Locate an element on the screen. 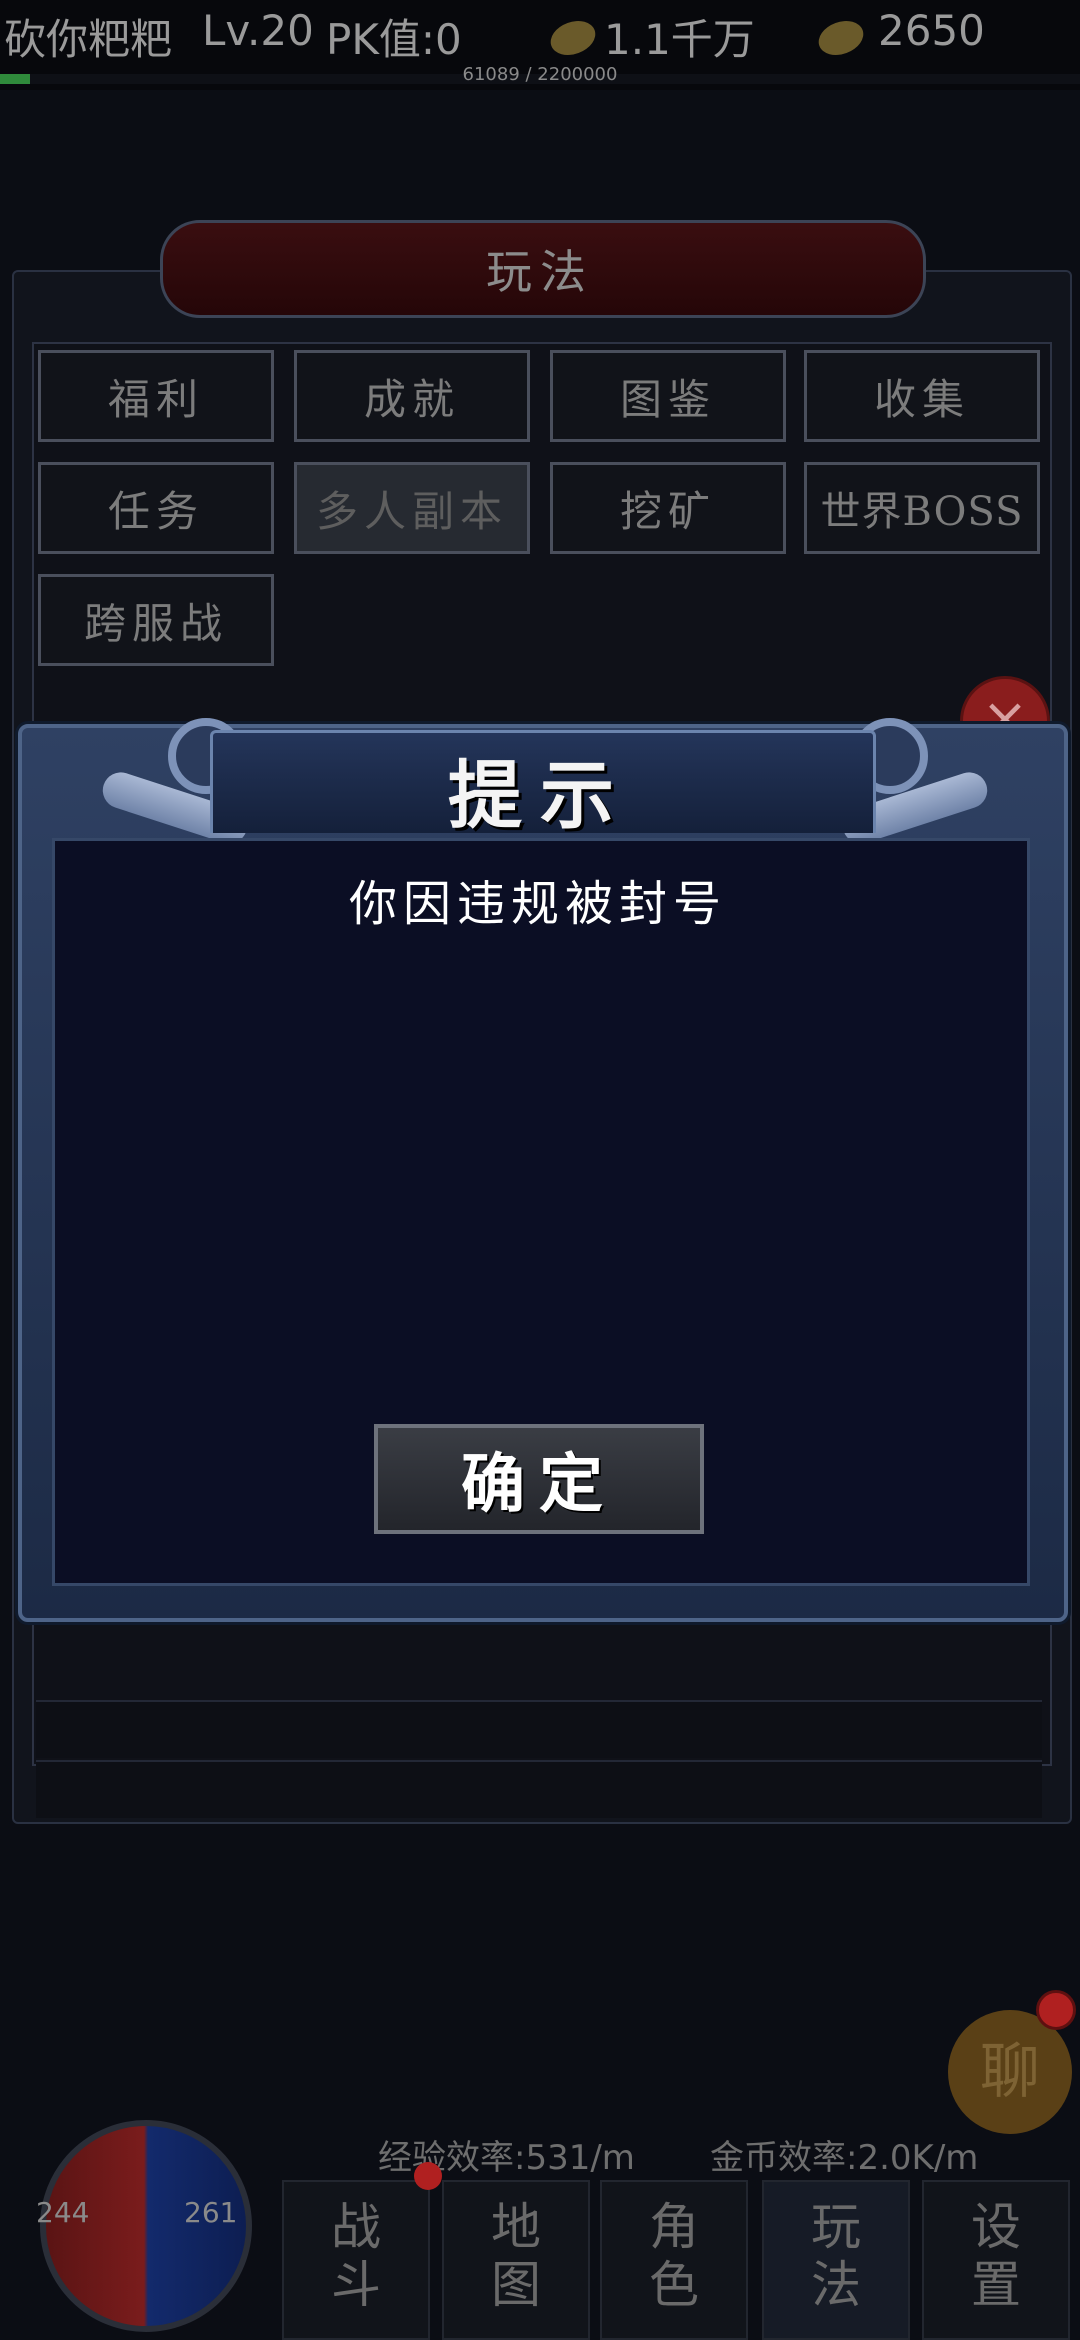 The width and height of the screenshot is (1080, 2340). dialog-title: 提示 is located at coordinates (540, 796).